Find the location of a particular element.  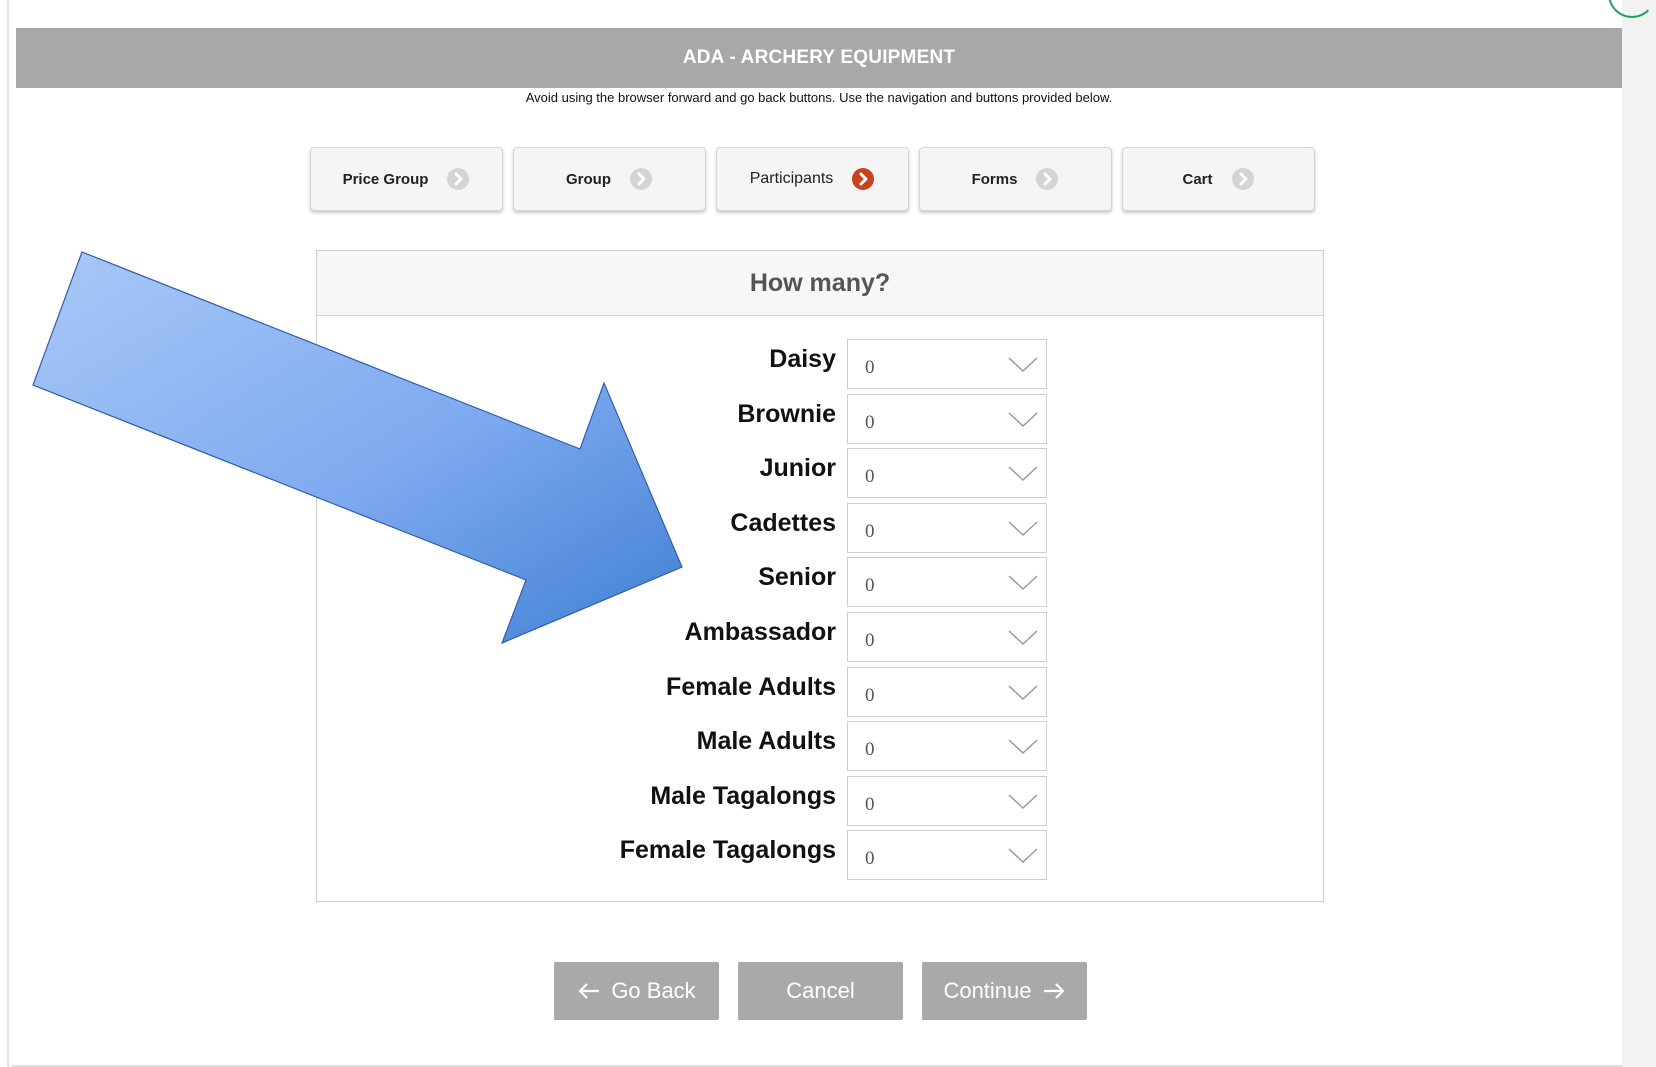

step-label: Group is located at coordinates (588, 179).